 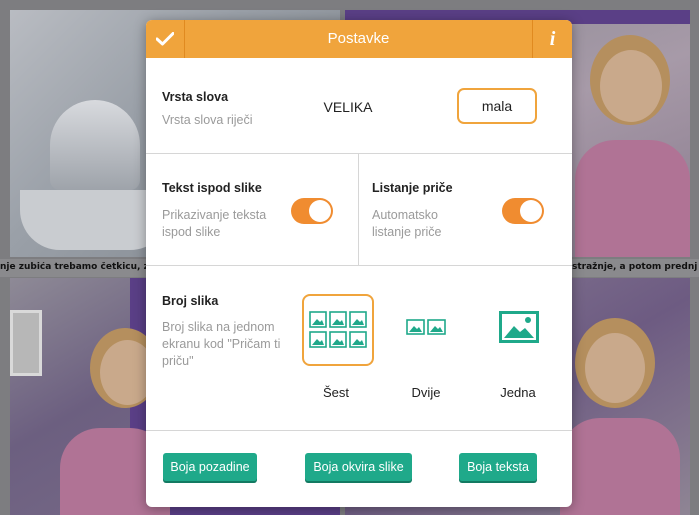 What do you see at coordinates (523, 211) in the screenshot?
I see `story-paging-toggle` at bounding box center [523, 211].